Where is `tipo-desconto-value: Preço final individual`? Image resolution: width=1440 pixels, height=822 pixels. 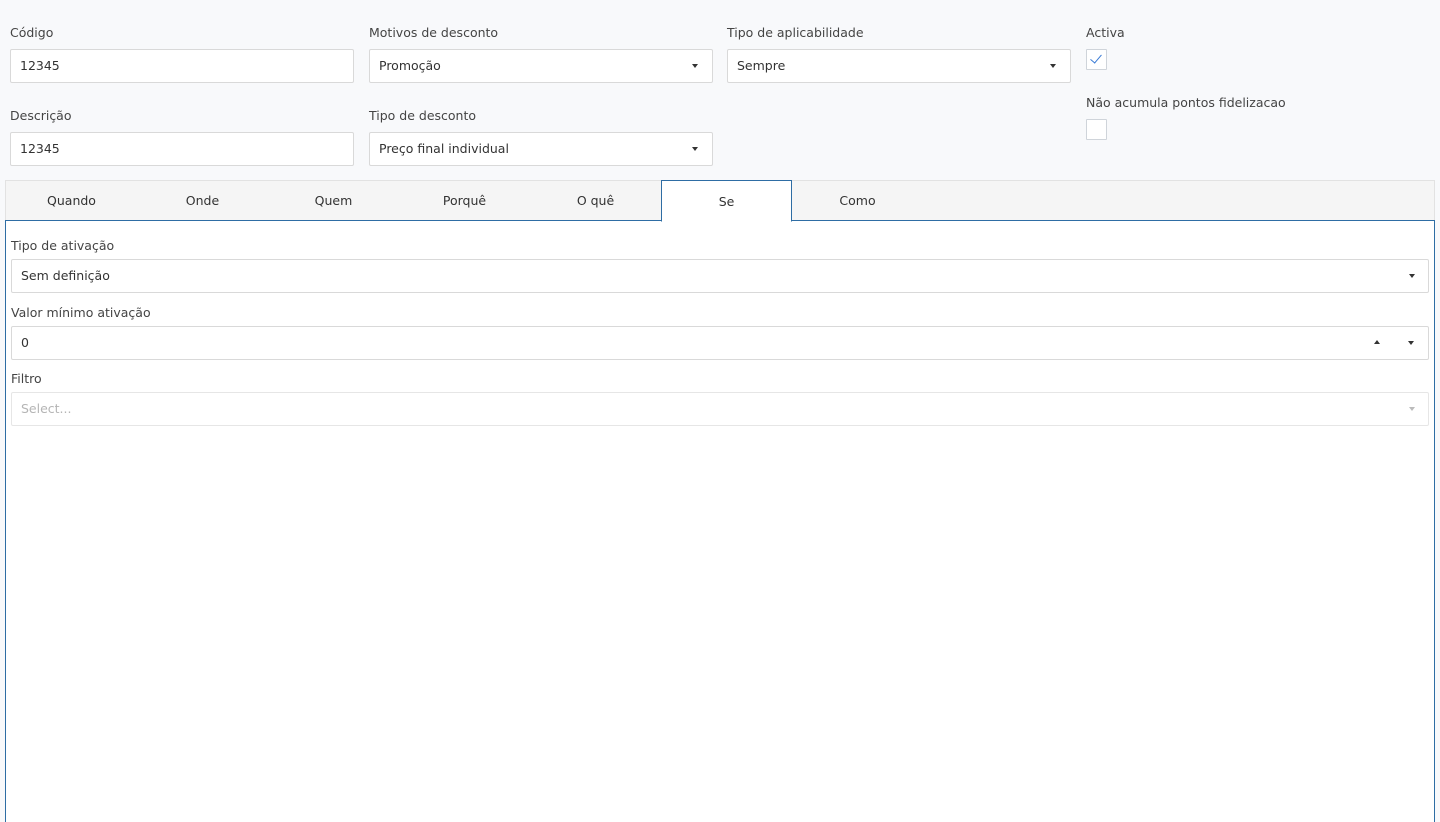
tipo-desconto-value: Preço final individual is located at coordinates (444, 148).